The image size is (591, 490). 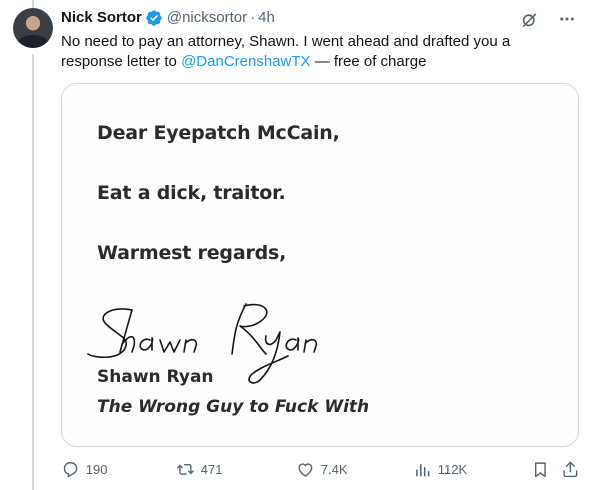 What do you see at coordinates (211, 469) in the screenshot?
I see `retweet-count: 471` at bounding box center [211, 469].